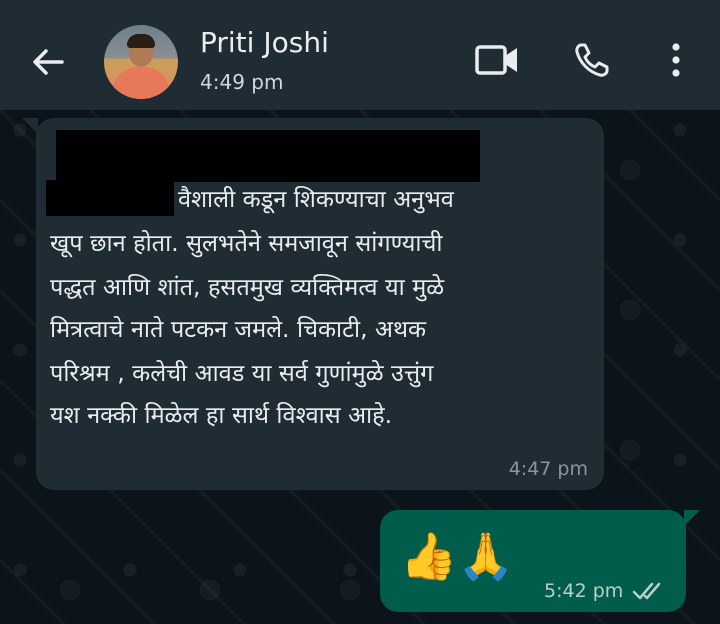 The image size is (720, 624). I want to click on outgoing-message-bubble: 👍🙏 5:42 pm, so click(540, 561).